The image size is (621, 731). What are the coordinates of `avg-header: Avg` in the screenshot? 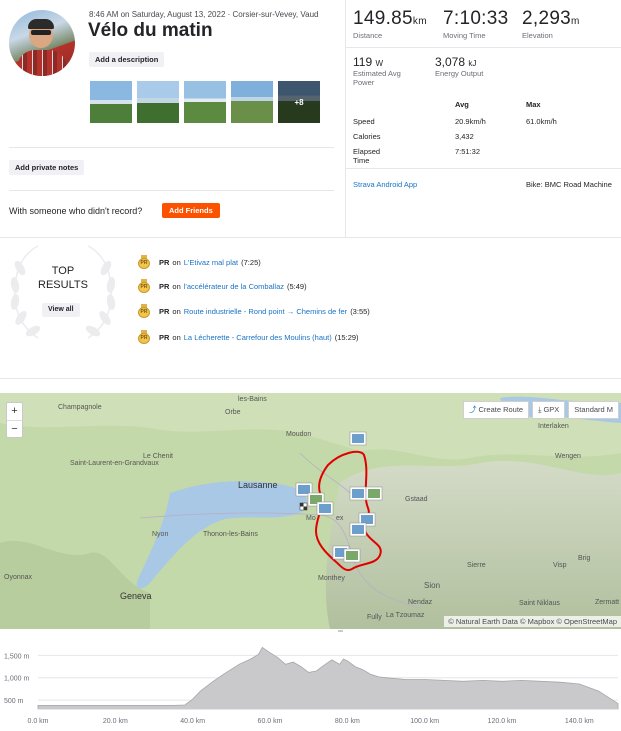 It's located at (462, 104).